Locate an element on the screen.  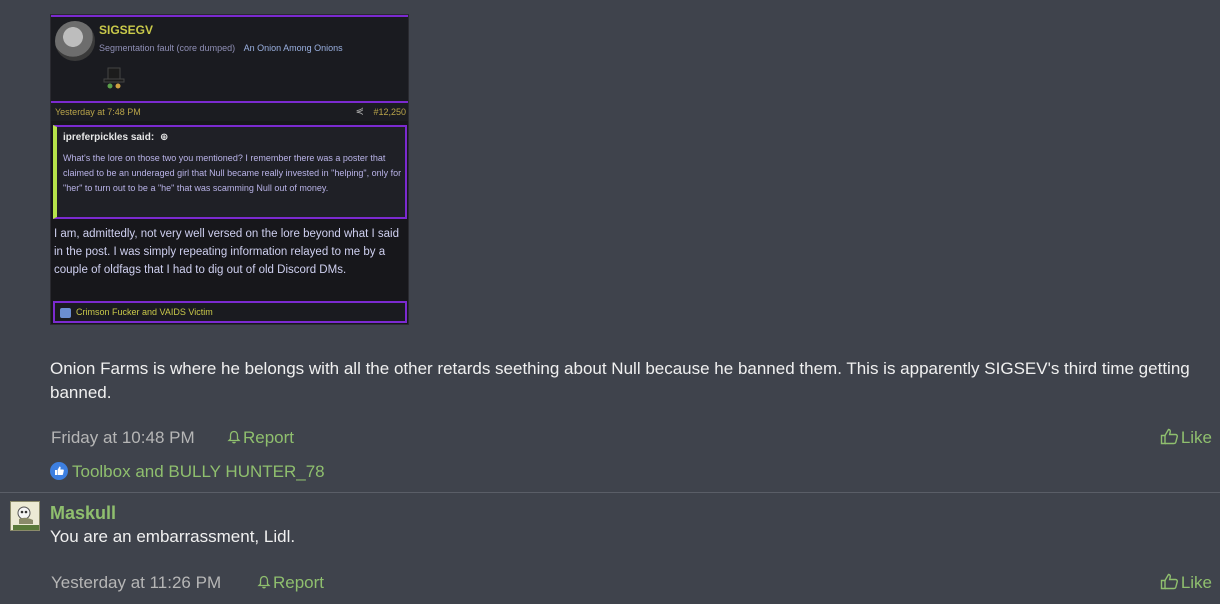
reactions-bar: Toolbox and BULLY HUNTER_78 is located at coordinates (187, 473).